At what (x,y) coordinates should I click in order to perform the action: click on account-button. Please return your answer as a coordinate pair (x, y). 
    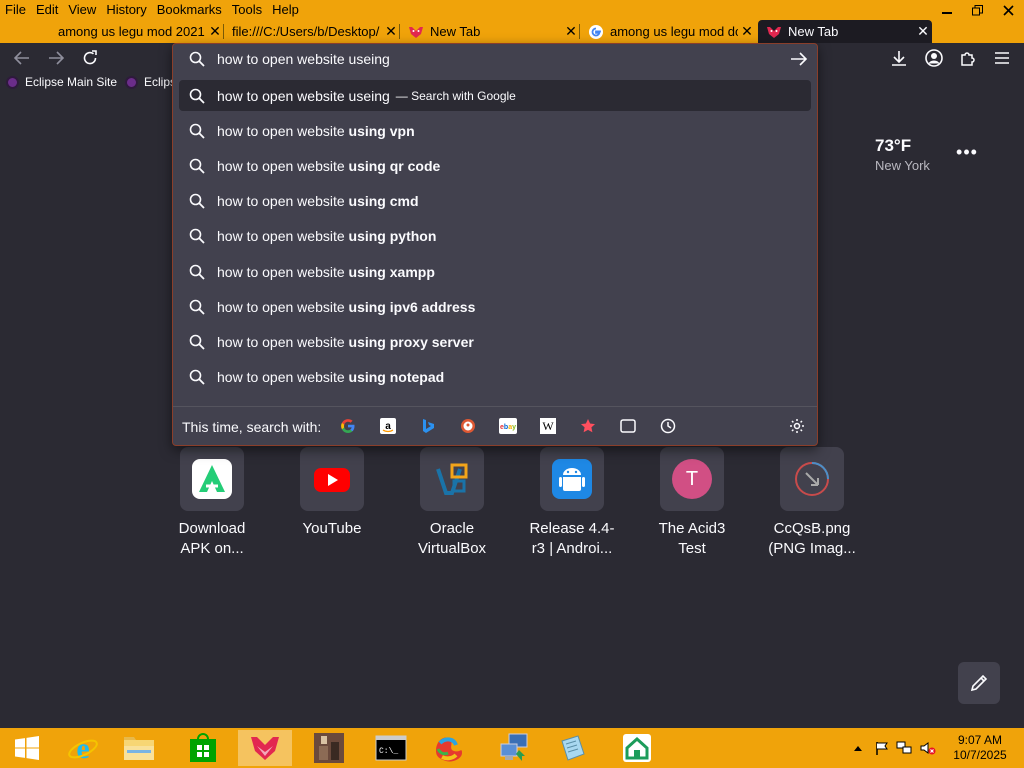
    Looking at the image, I should click on (934, 58).